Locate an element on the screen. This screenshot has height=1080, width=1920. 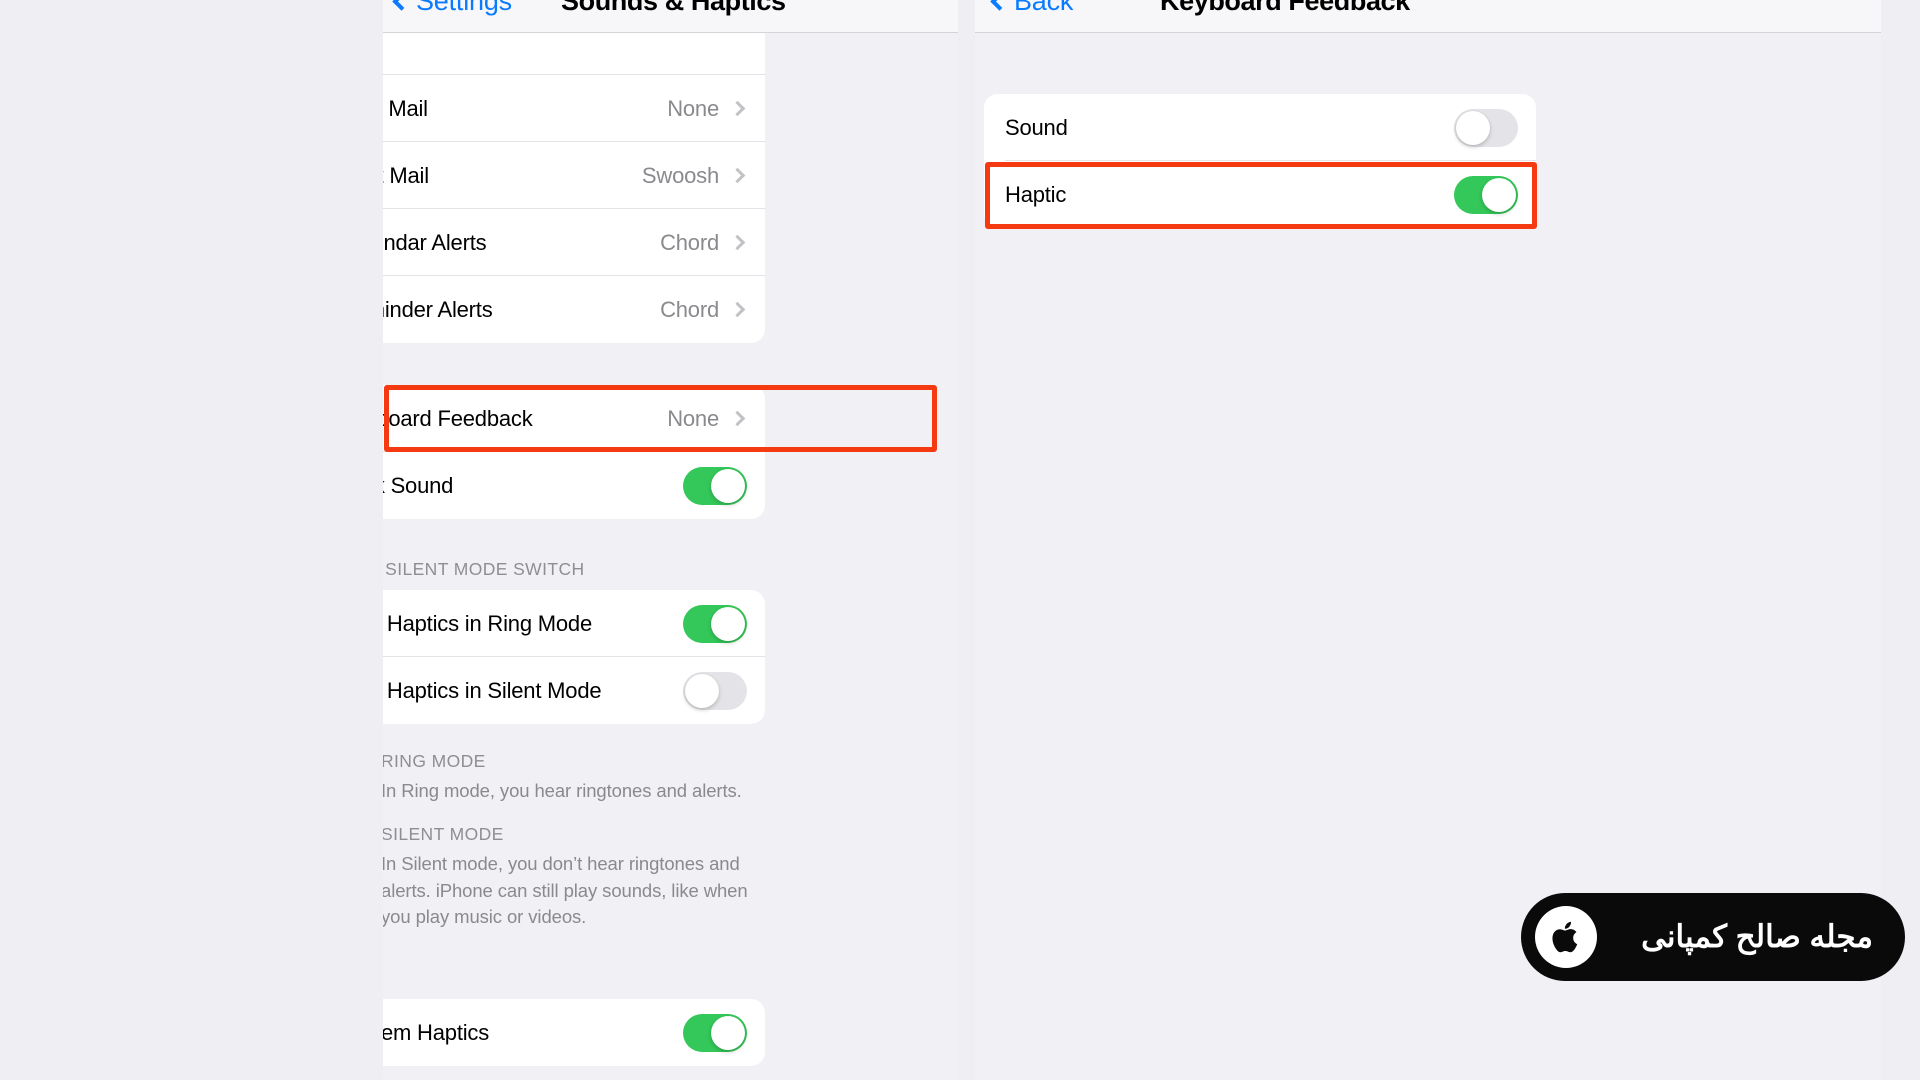
haptic-row: Haptic is located at coordinates (1260, 194).